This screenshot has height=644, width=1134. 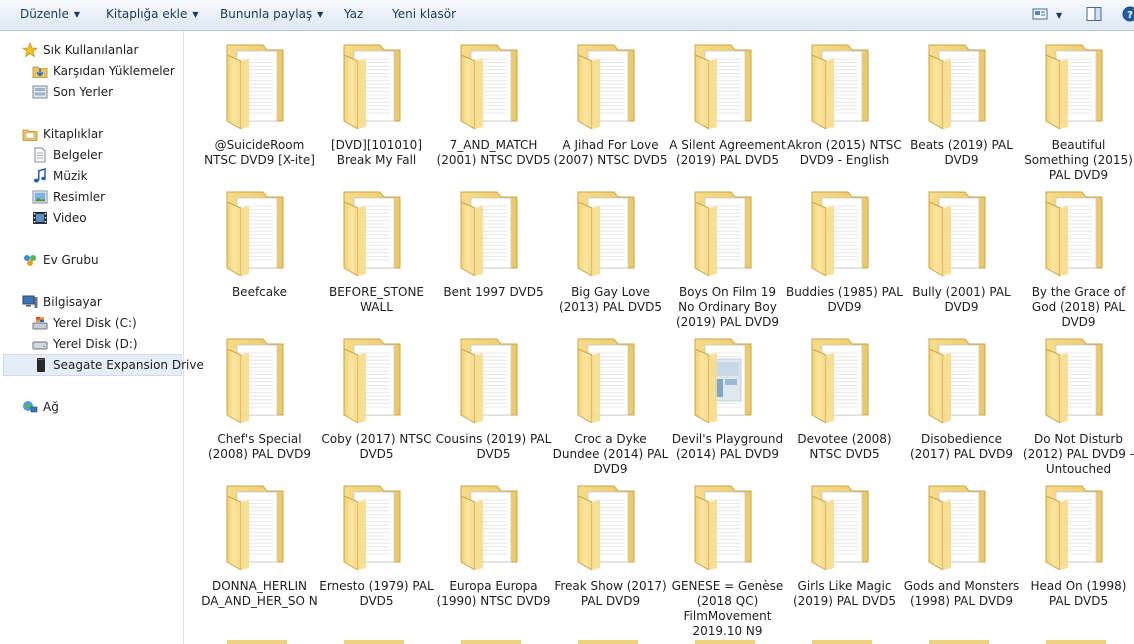 What do you see at coordinates (1077, 549) in the screenshot?
I see `folder-item: Head On (1998) PAL DVD5` at bounding box center [1077, 549].